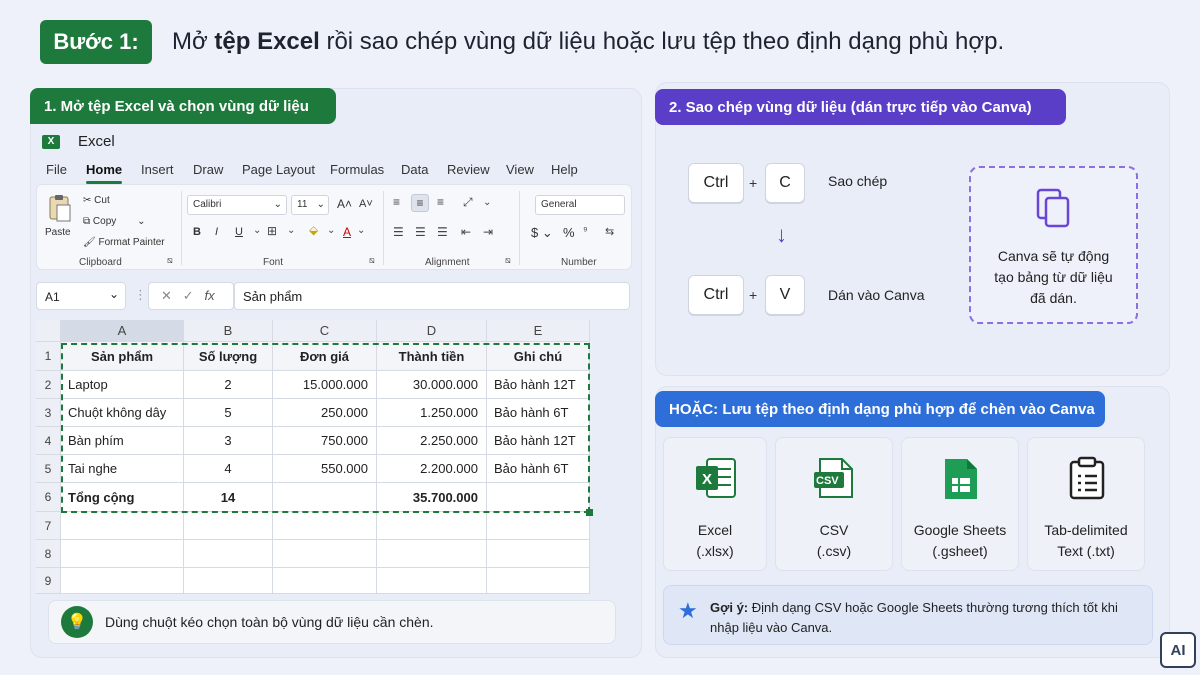 This screenshot has width=1200, height=675. What do you see at coordinates (166, 295) in the screenshot?
I see `cancel-icon: ✕` at bounding box center [166, 295].